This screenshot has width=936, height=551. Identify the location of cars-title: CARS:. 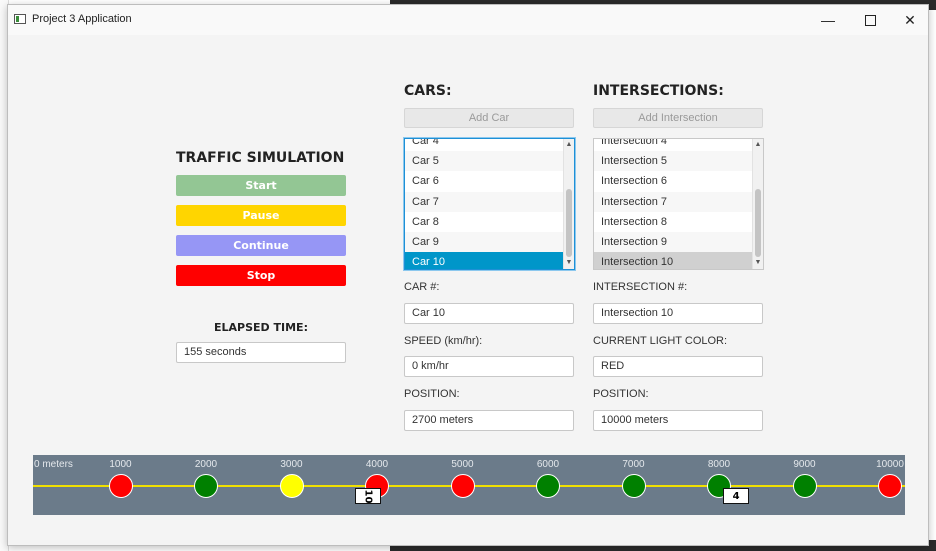
(428, 91).